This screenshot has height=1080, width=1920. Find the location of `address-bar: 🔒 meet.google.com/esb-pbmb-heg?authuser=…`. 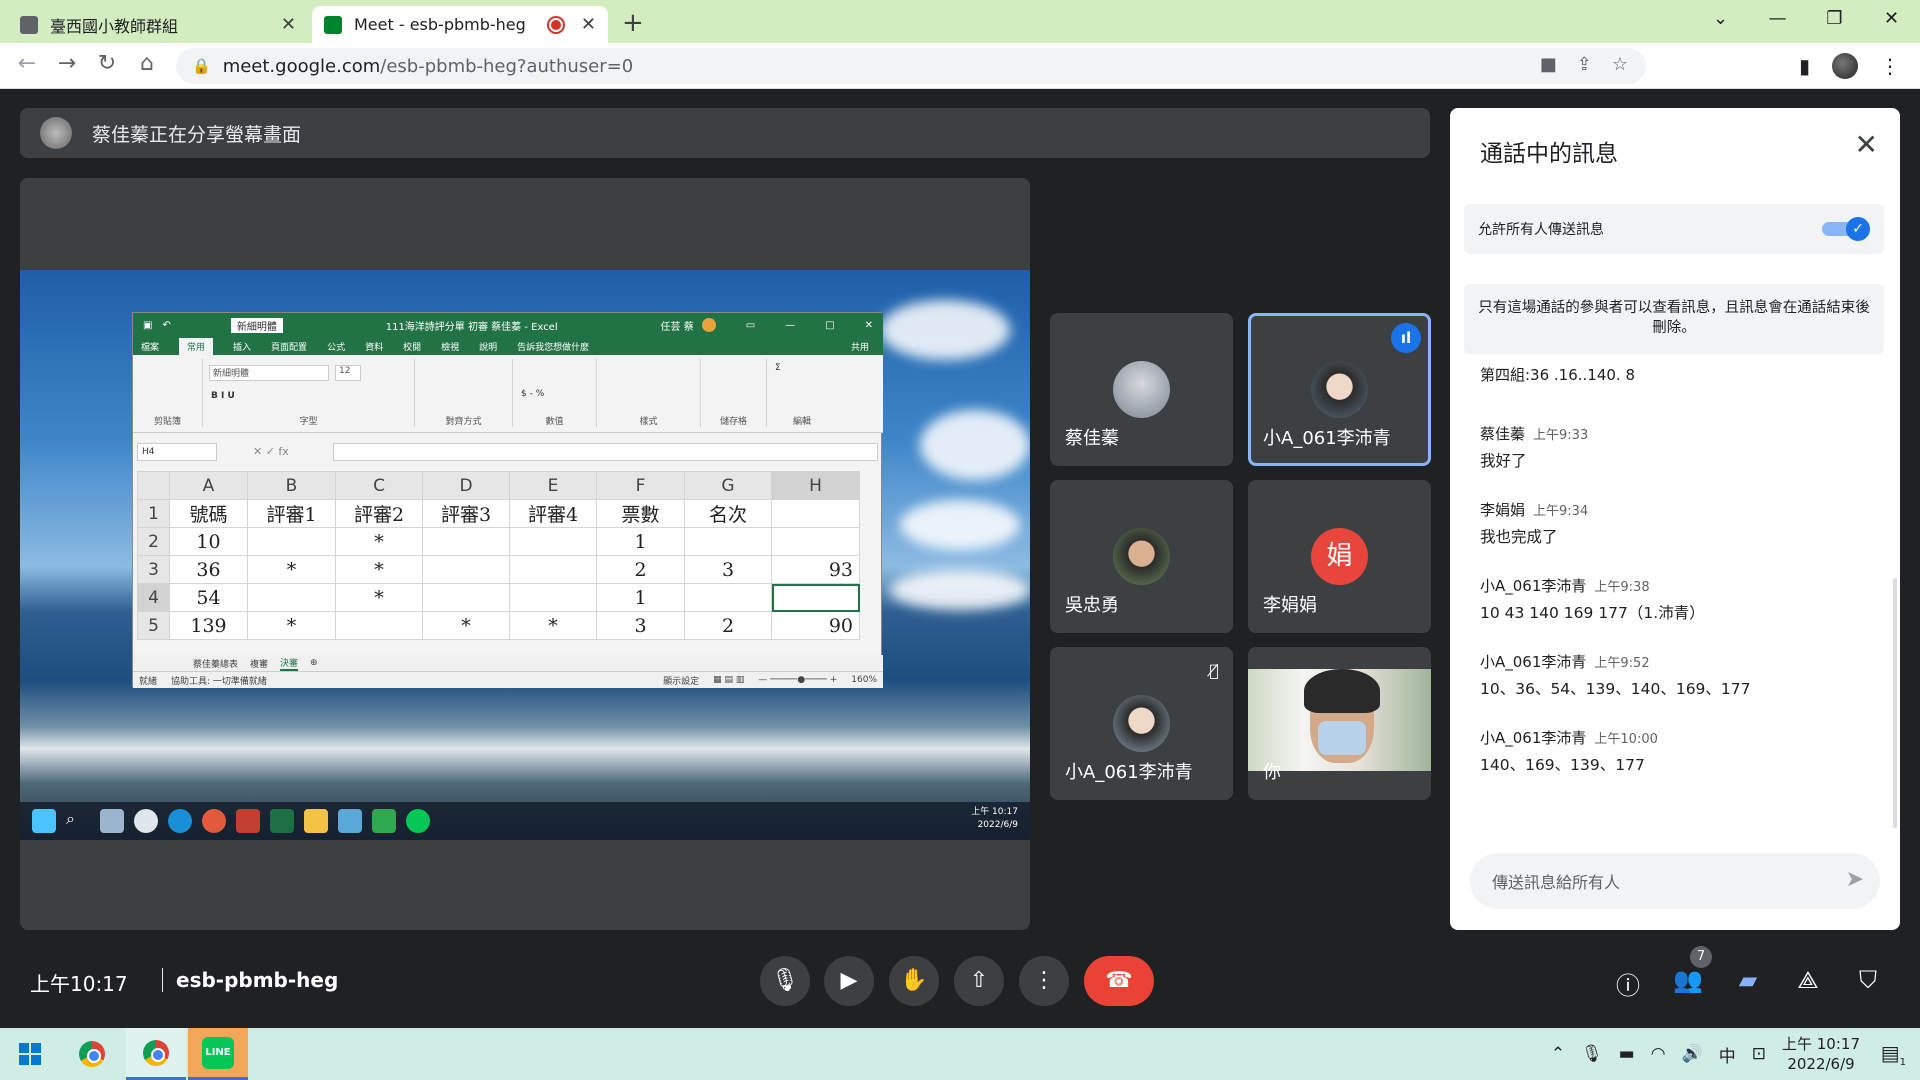

address-bar: 🔒 meet.google.com/esb-pbmb-heg?authuser=… is located at coordinates (911, 66).